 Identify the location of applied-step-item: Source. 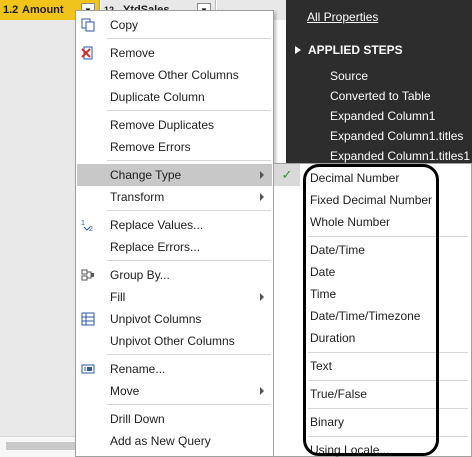
(349, 76).